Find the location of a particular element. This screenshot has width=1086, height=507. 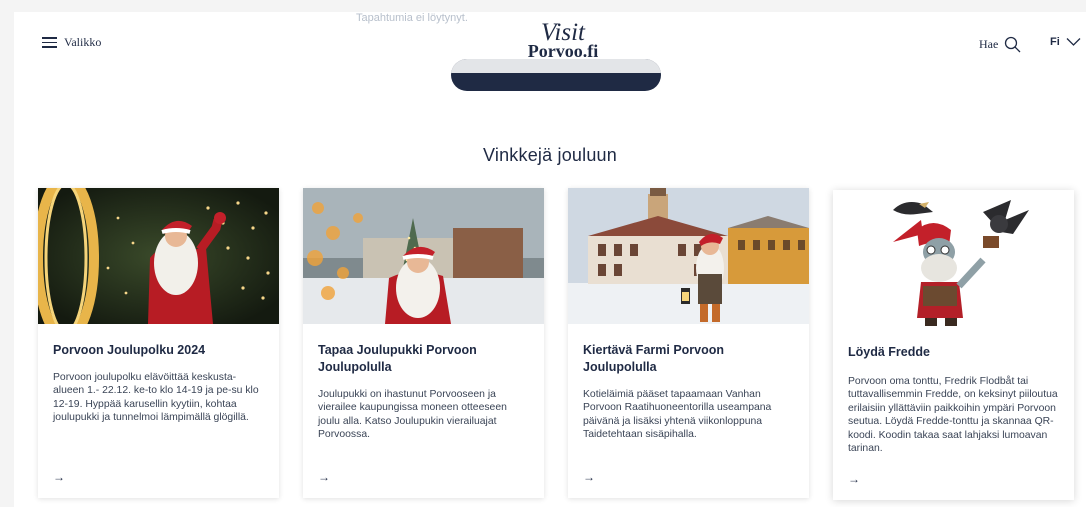

card-title: Löydä Fredde is located at coordinates (889, 352).